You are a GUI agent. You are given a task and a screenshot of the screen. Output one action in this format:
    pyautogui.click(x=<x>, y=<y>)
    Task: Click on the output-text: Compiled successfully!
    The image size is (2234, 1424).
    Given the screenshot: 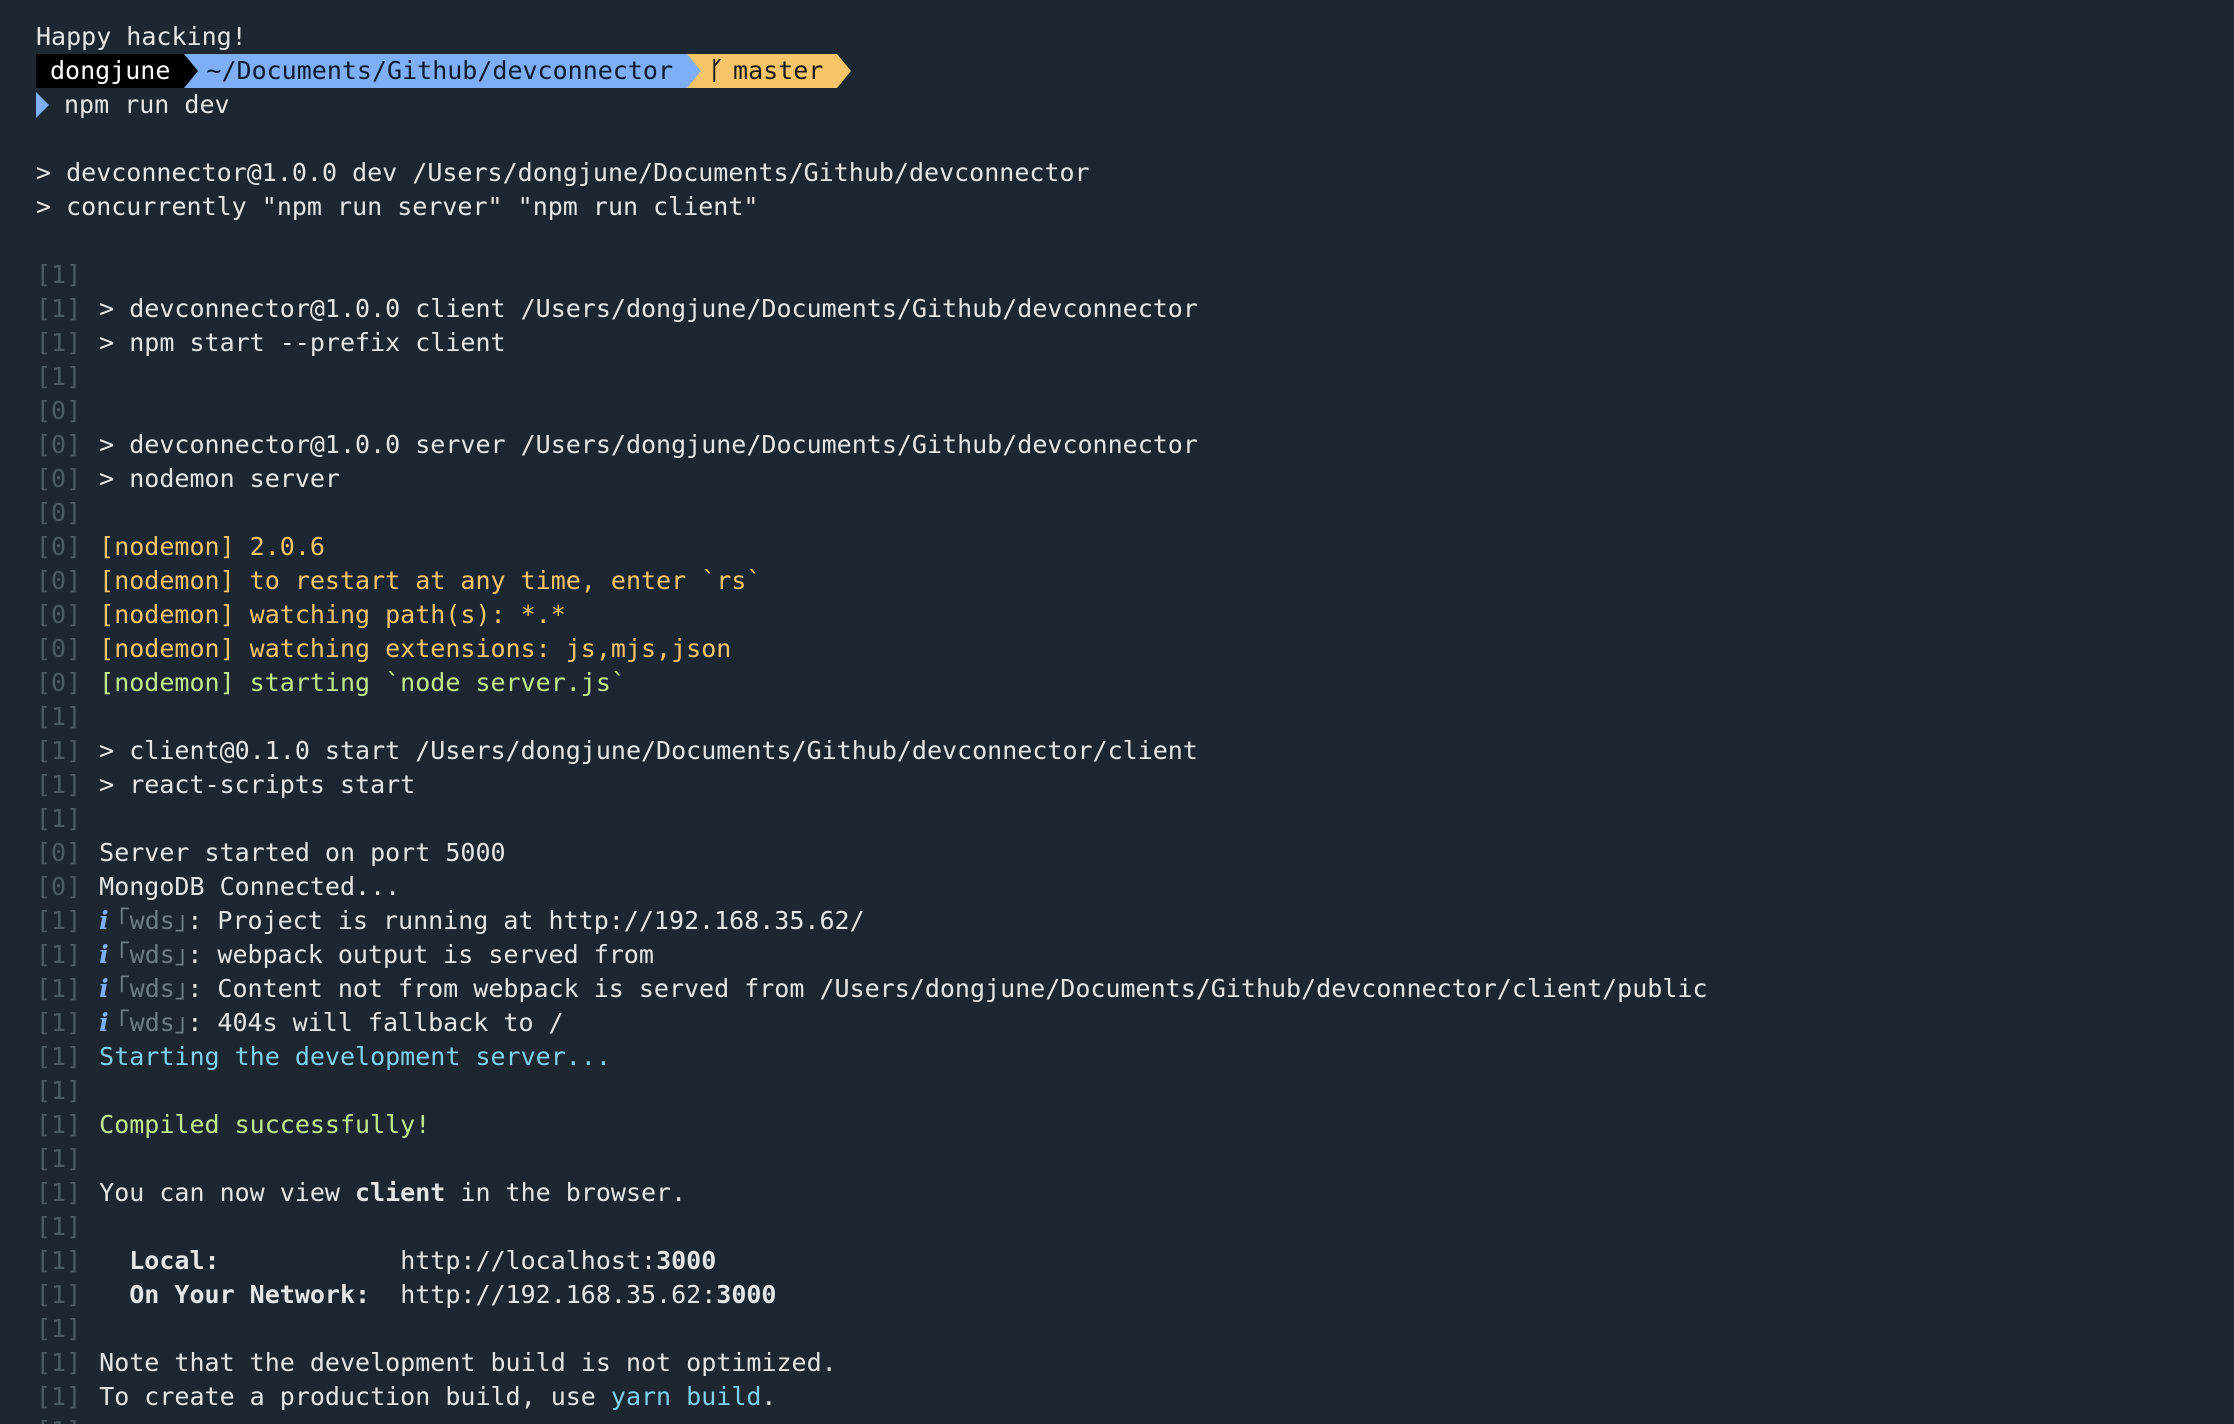 What is the action you would take?
    pyautogui.click(x=265, y=1124)
    